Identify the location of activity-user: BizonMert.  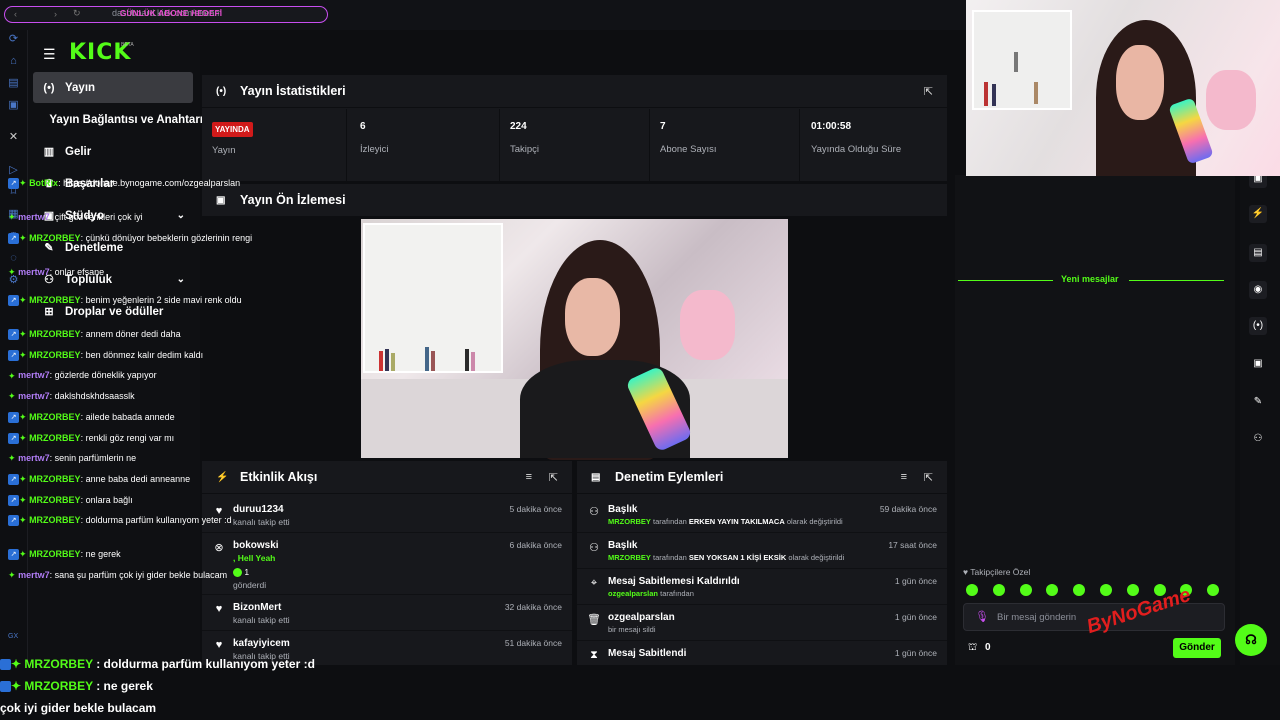
(257, 607).